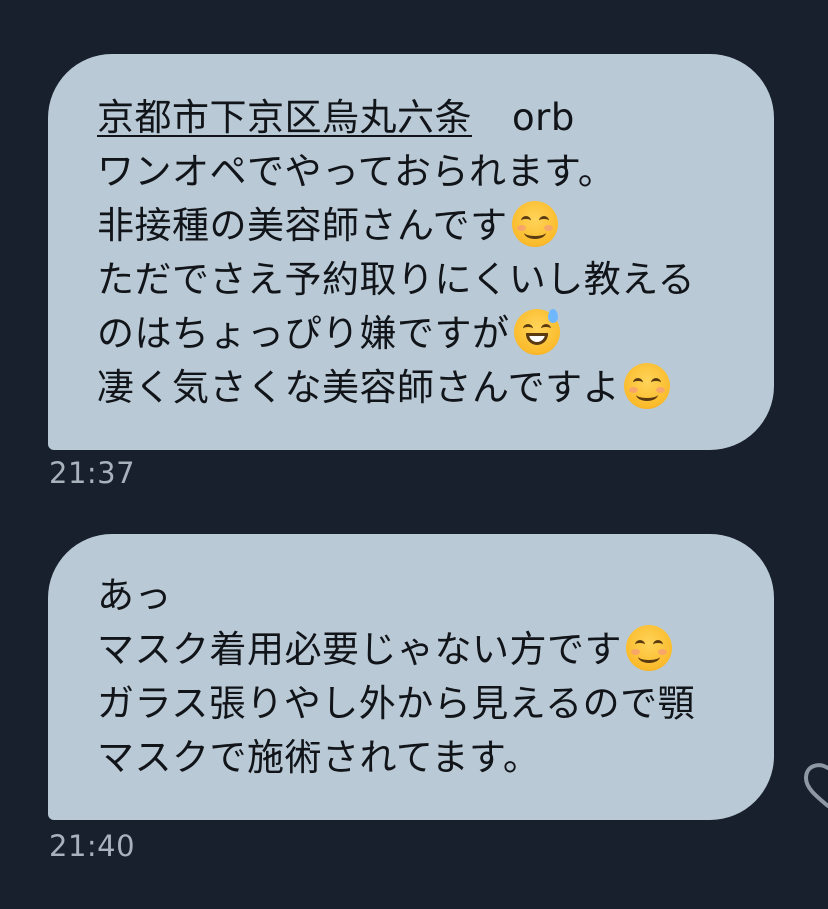 This screenshot has width=828, height=909. Describe the element at coordinates (356, 171) in the screenshot. I see `message-line: ワンオペでやっておられます。` at that location.